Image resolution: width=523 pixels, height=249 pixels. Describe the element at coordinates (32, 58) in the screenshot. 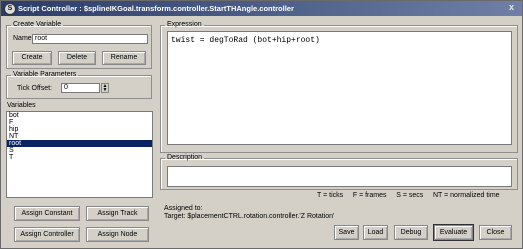

I see `create-button: Create` at that location.